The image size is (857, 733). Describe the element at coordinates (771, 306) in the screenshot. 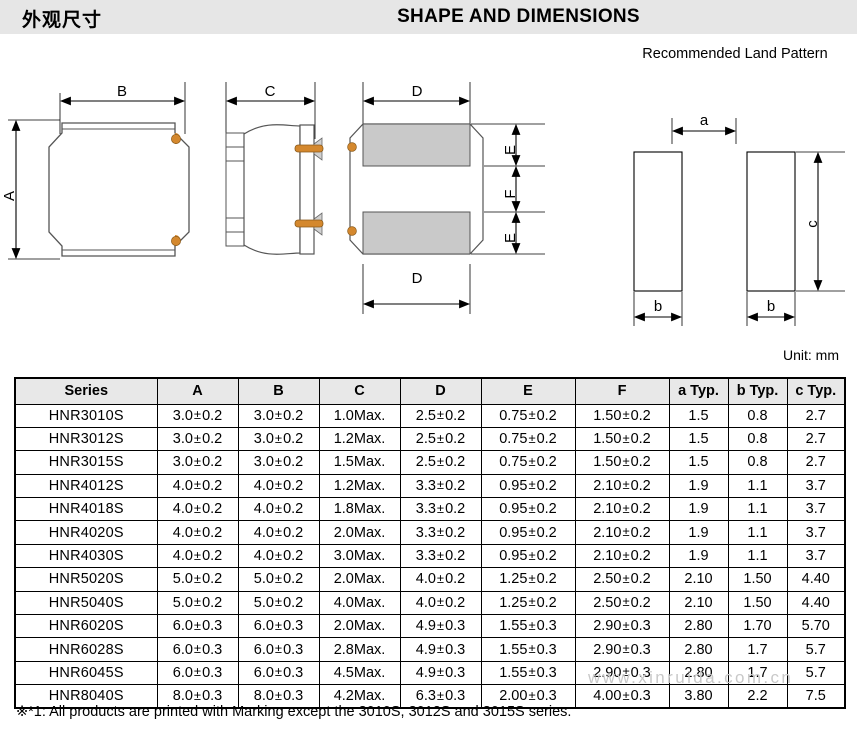

I see `label-dim-b-land-right: b` at that location.